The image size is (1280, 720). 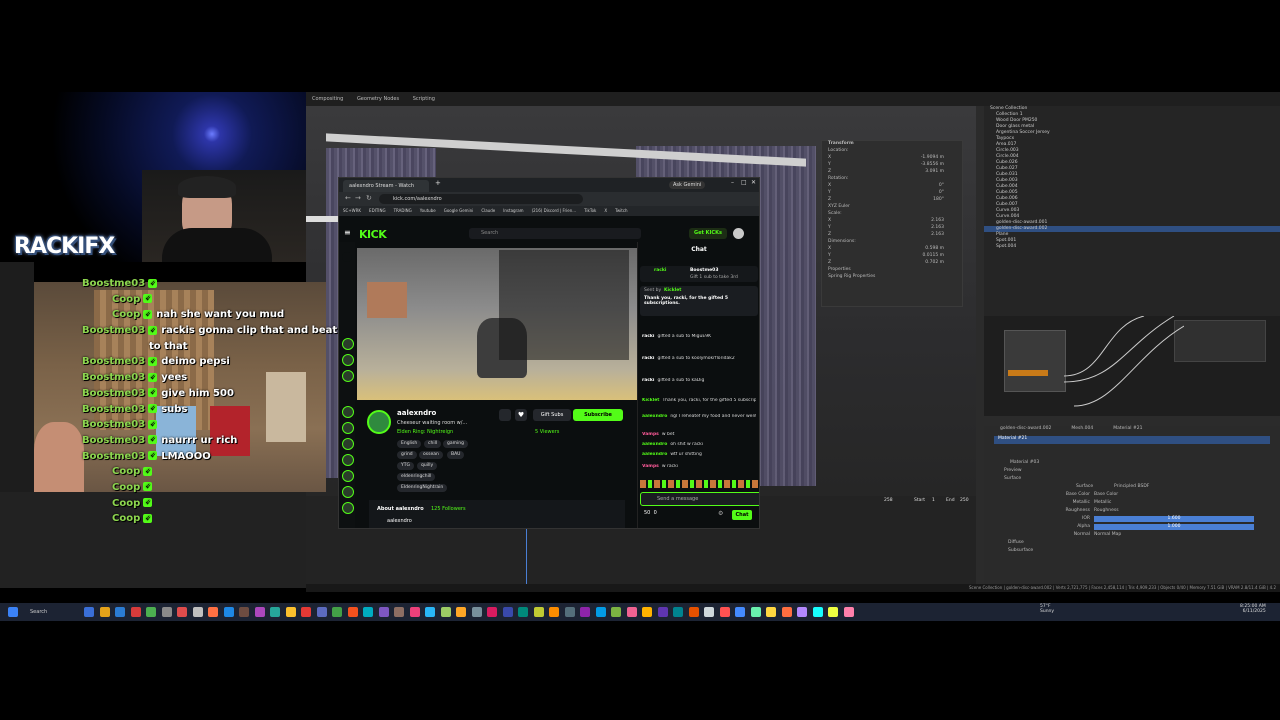 I want to click on pinned-user: racki, so click(x=660, y=270).